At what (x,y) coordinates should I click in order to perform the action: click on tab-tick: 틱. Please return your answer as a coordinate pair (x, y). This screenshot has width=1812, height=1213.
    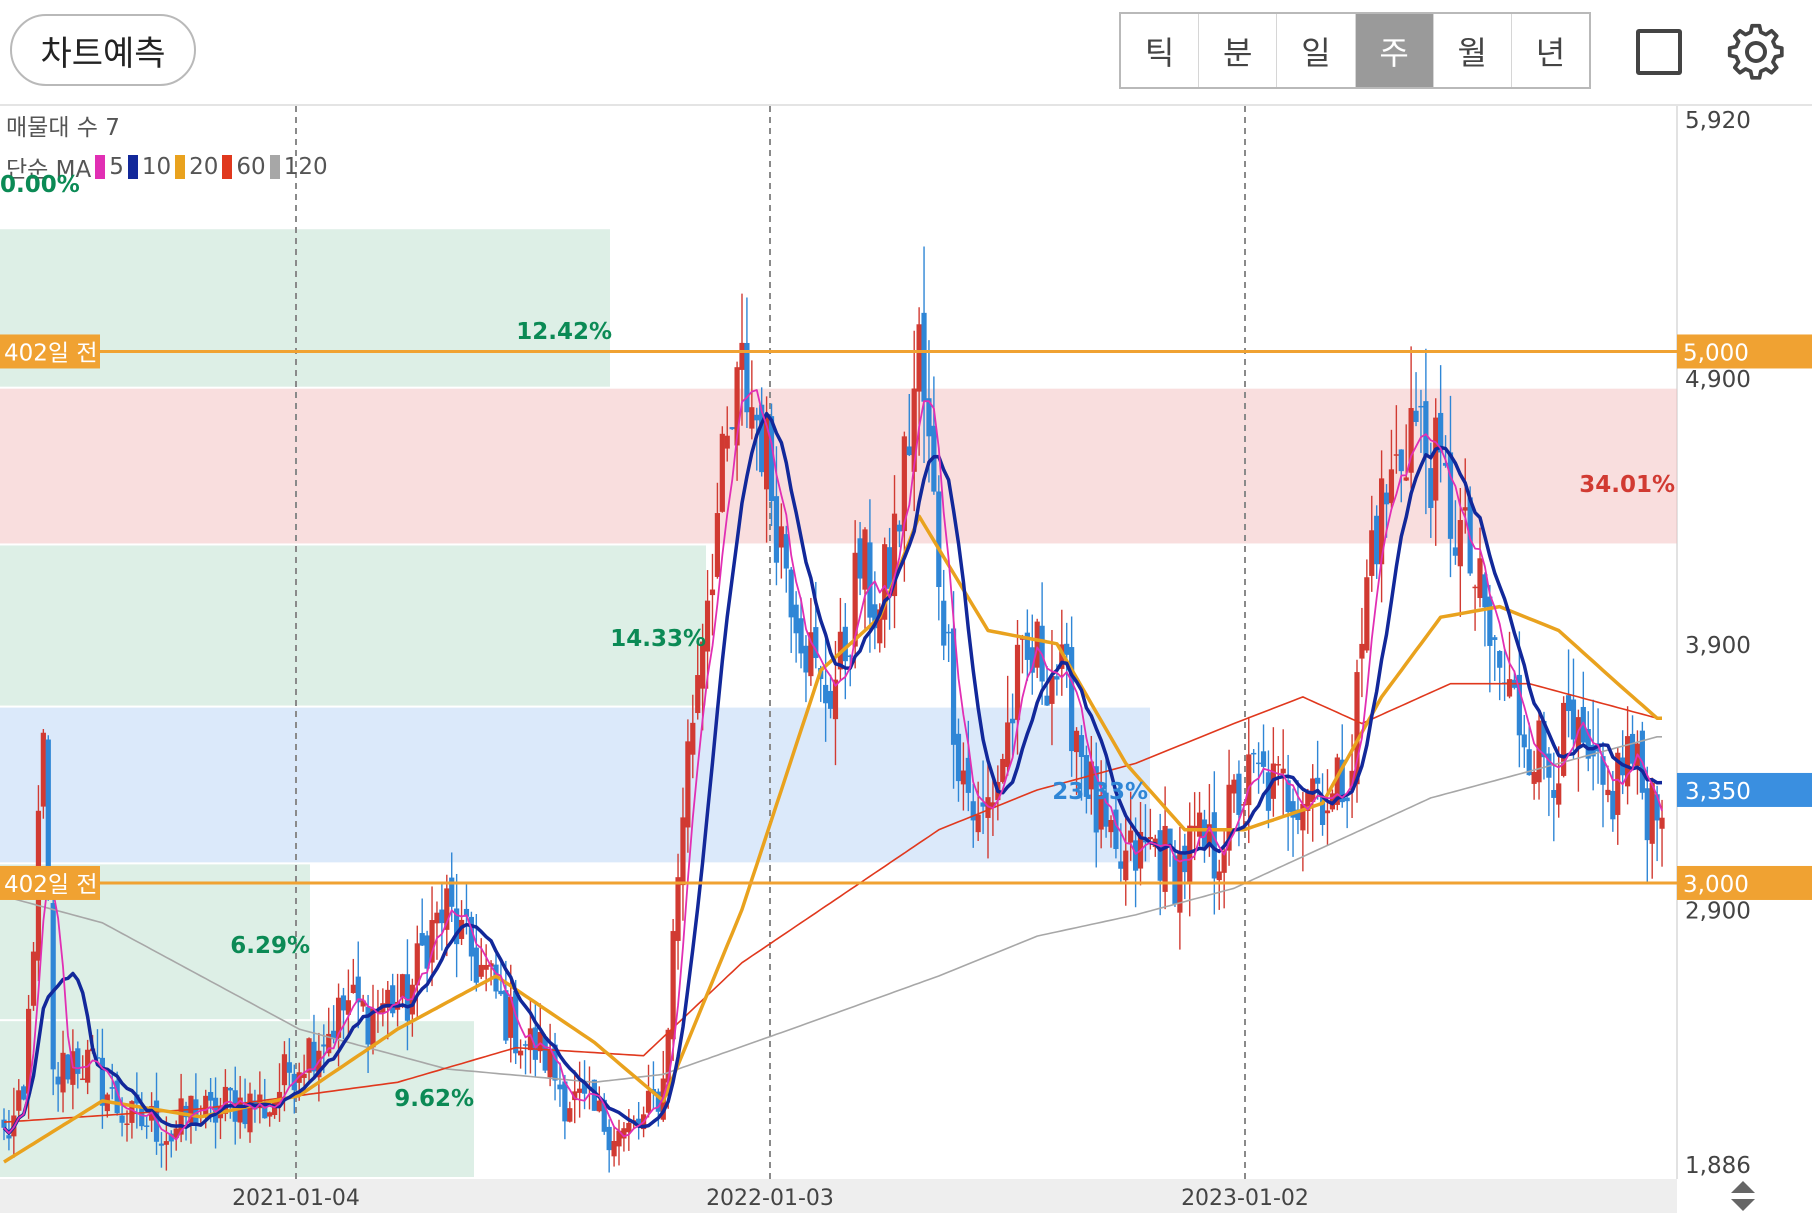
    Looking at the image, I should click on (1160, 50).